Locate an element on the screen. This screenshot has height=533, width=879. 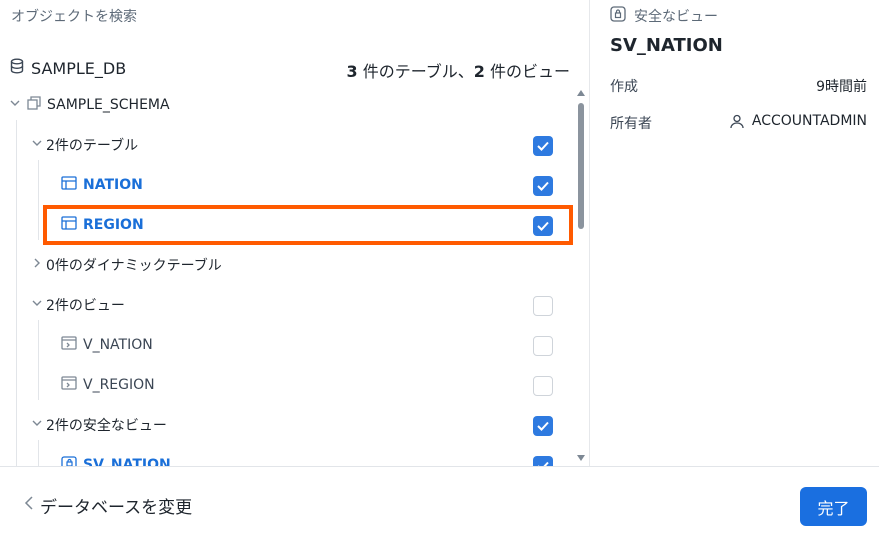
database-icon is located at coordinates (17, 68).